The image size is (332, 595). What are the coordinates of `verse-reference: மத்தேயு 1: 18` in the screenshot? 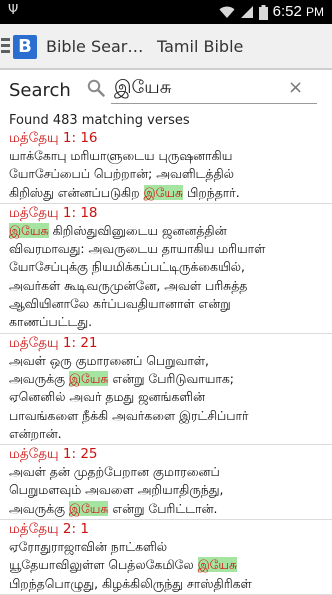 It's located at (53, 212).